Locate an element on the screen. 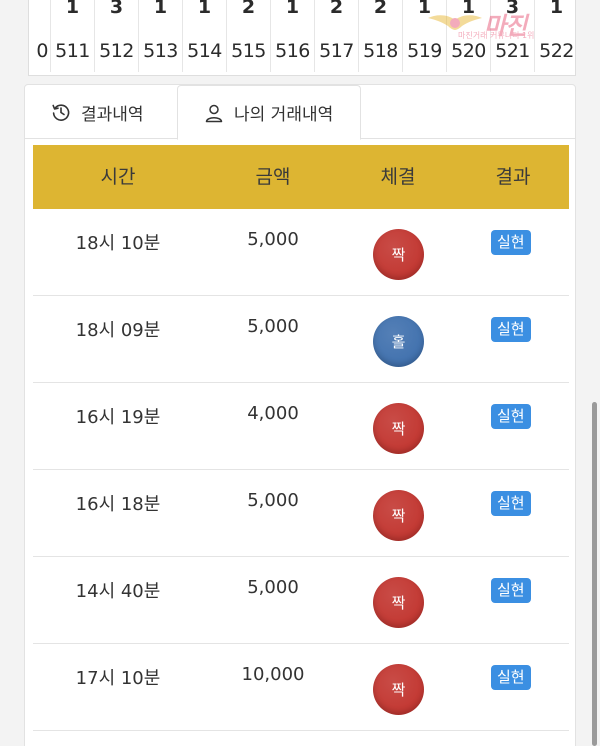  row-time: 14시 40분 is located at coordinates (118, 591).